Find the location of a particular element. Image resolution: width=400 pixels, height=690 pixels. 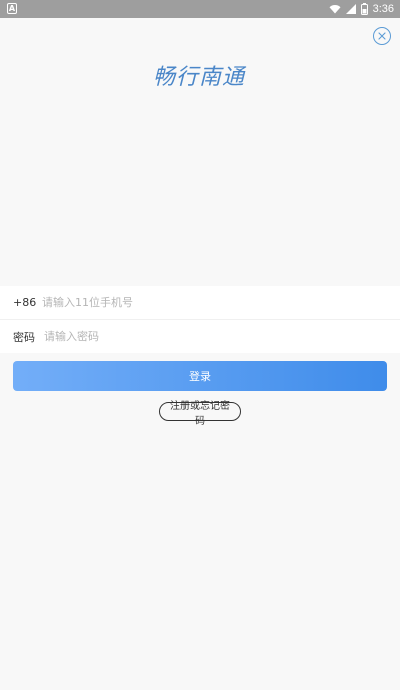

app-logo: 畅行南通 is located at coordinates (198, 77).